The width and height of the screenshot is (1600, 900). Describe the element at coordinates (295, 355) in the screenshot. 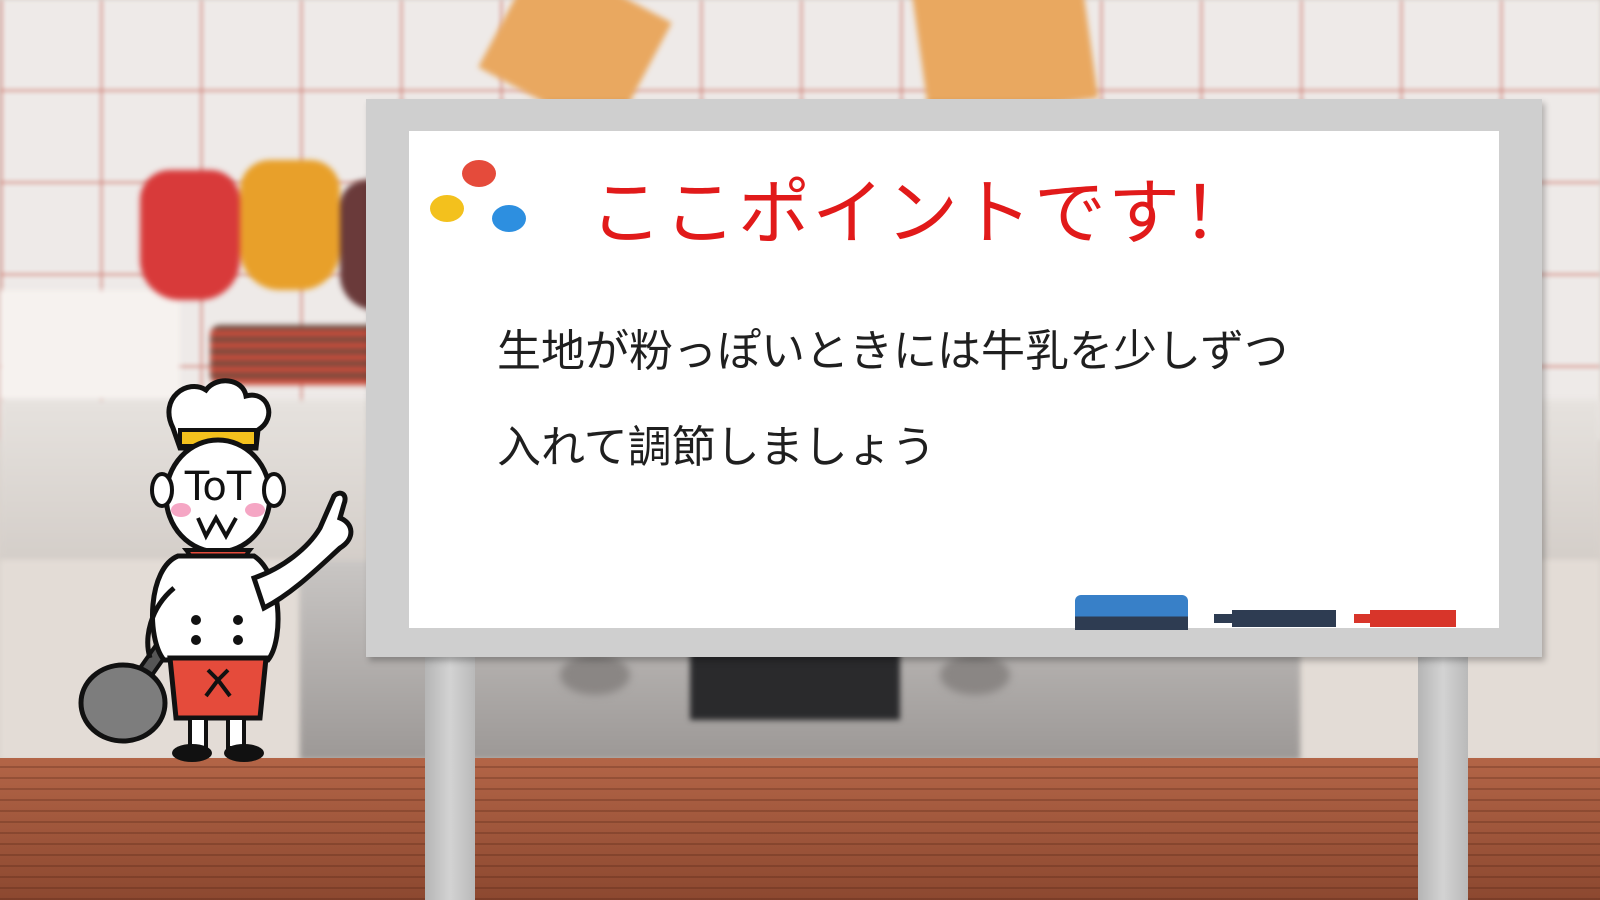

I see `stacked-plates` at that location.